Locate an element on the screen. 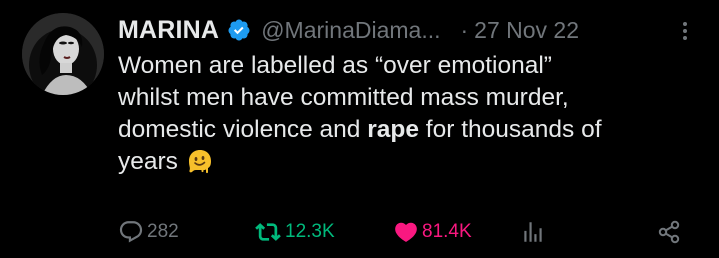 Image resolution: width=719 pixels, height=258 pixels. tweet-text-segment: years is located at coordinates (148, 161).